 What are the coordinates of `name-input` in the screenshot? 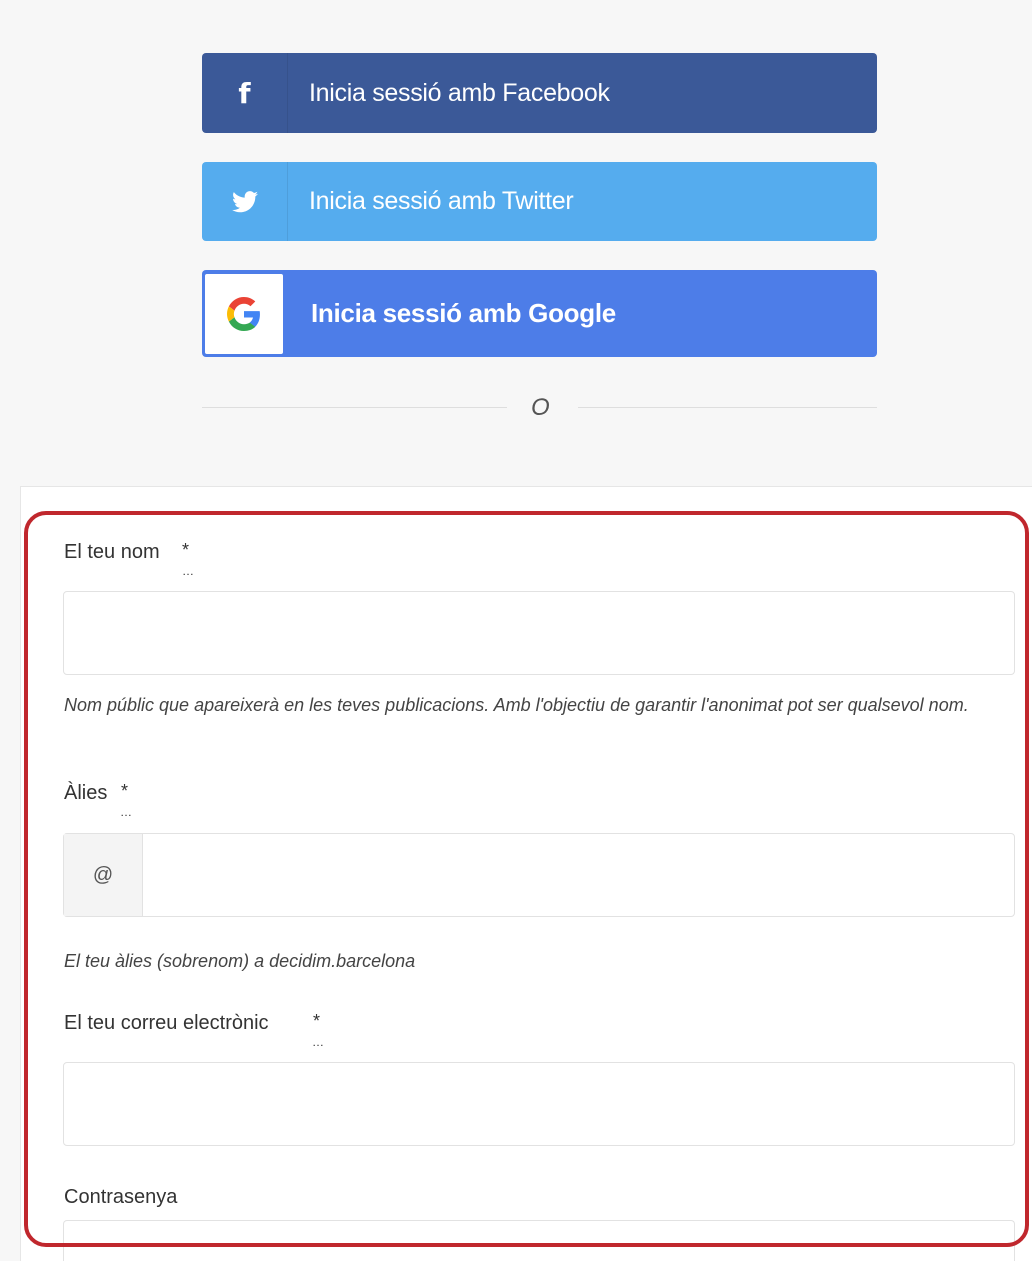 It's located at (539, 633).